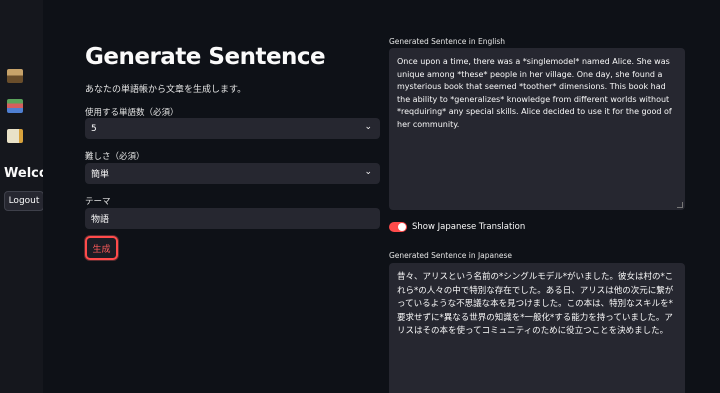  Describe the element at coordinates (100, 220) in the screenshot. I see `theme-value: 物語` at that location.